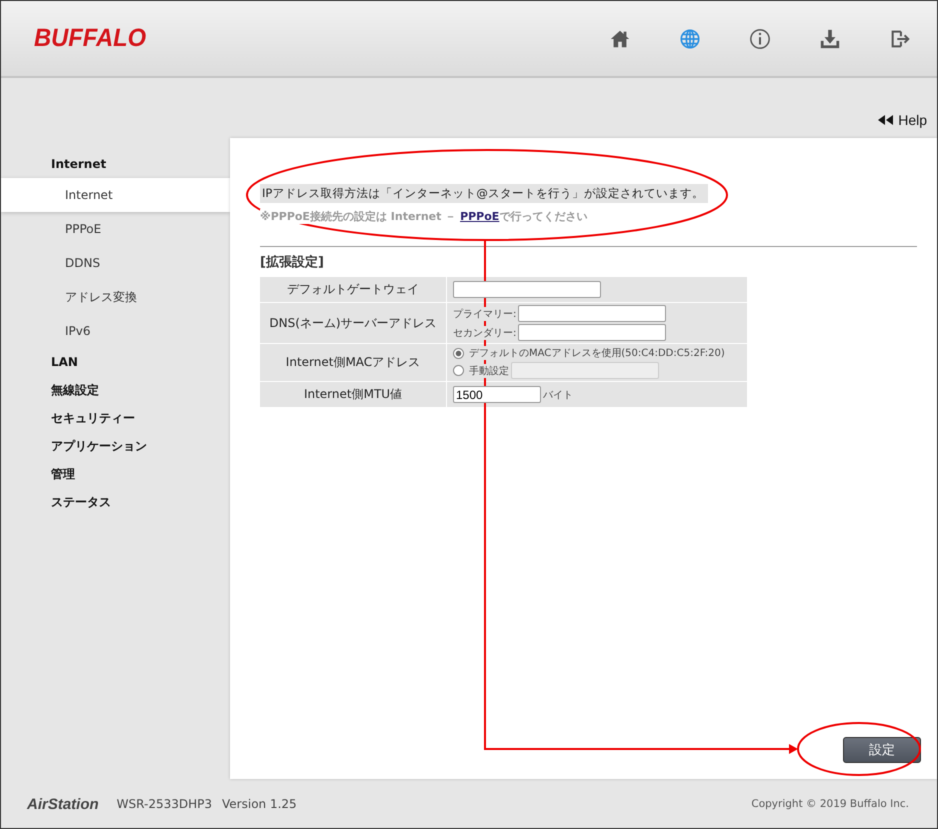 This screenshot has width=938, height=829. I want to click on sidebar-item: IPv6, so click(115, 331).